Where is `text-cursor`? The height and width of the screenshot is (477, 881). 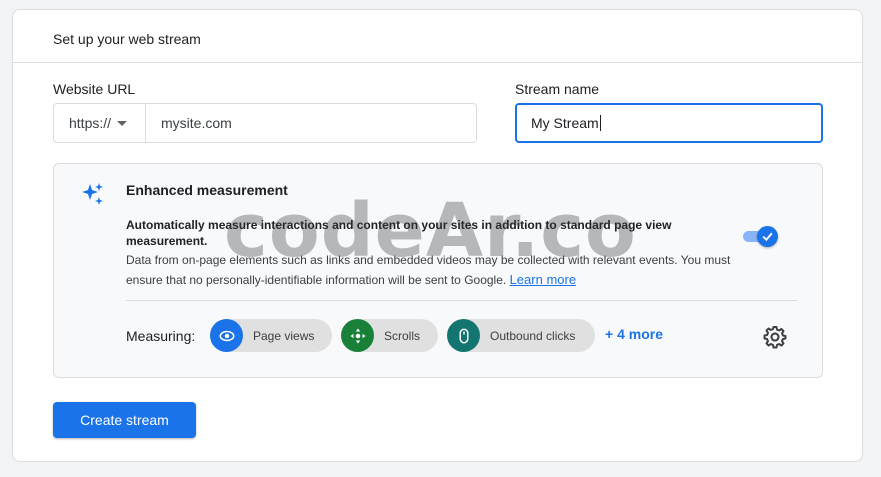 text-cursor is located at coordinates (600, 123).